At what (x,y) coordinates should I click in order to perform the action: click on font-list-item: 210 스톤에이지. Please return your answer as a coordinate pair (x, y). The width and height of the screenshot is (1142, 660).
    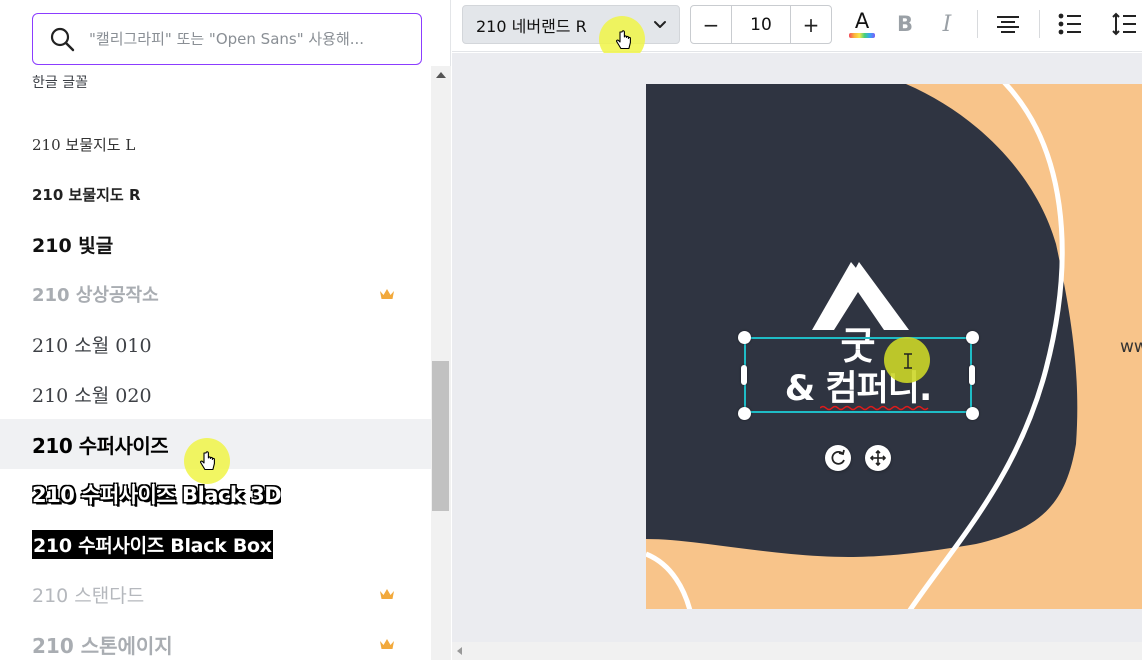
    Looking at the image, I should click on (215, 639).